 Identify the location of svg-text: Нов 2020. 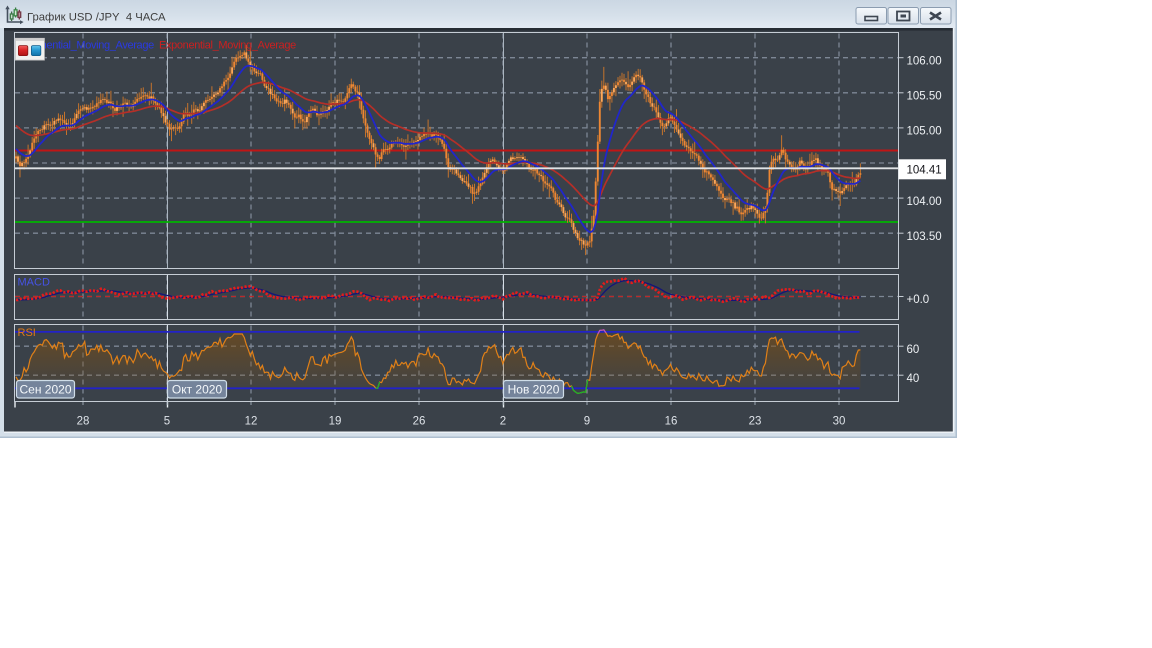
(534, 390).